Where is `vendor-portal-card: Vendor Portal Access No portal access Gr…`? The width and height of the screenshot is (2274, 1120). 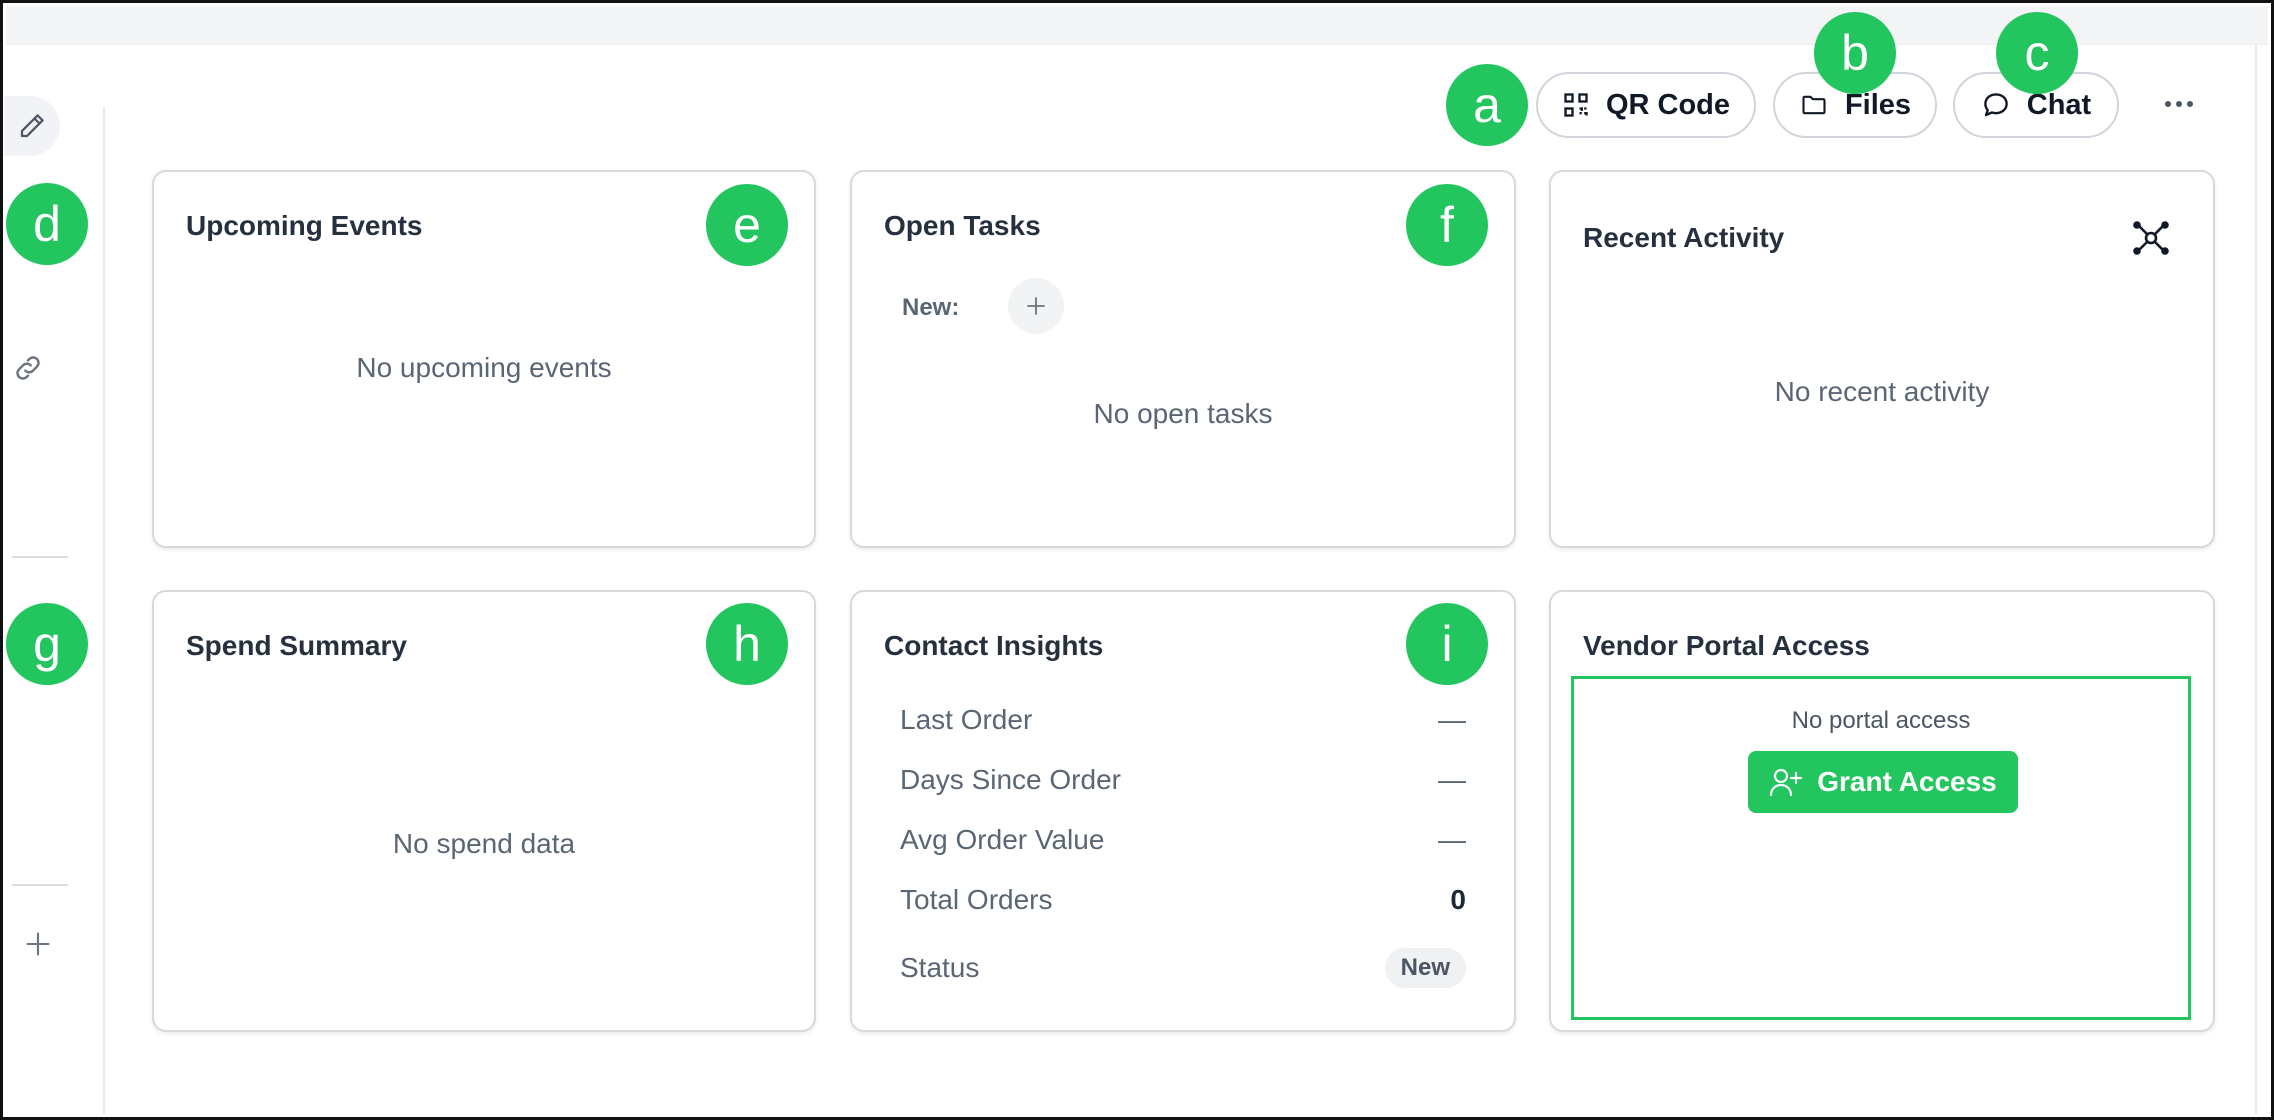
vendor-portal-card: Vendor Portal Access No portal access Gr… is located at coordinates (1882, 811).